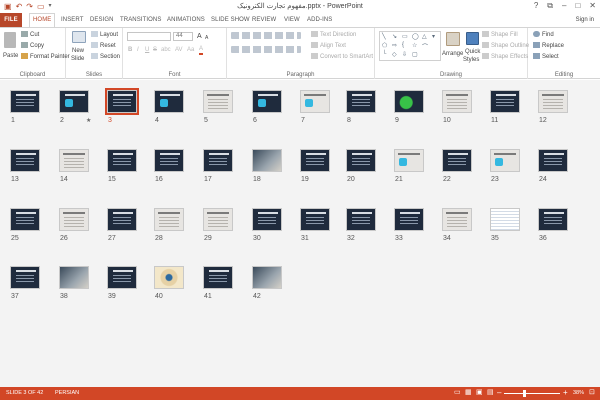  What do you see at coordinates (433, 36) in the screenshot?
I see `gallery-more-icon: ▾` at bounding box center [433, 36].